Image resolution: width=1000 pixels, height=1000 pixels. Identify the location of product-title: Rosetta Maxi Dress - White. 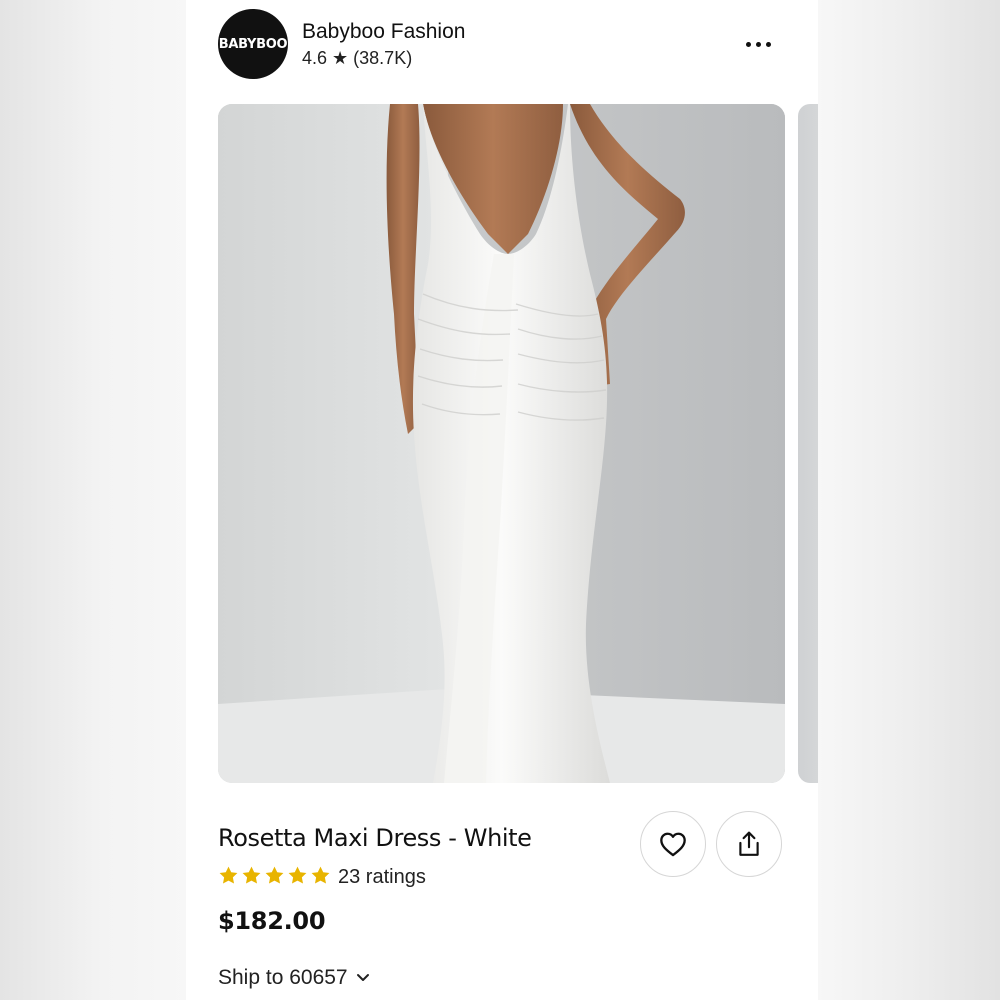
(375, 838).